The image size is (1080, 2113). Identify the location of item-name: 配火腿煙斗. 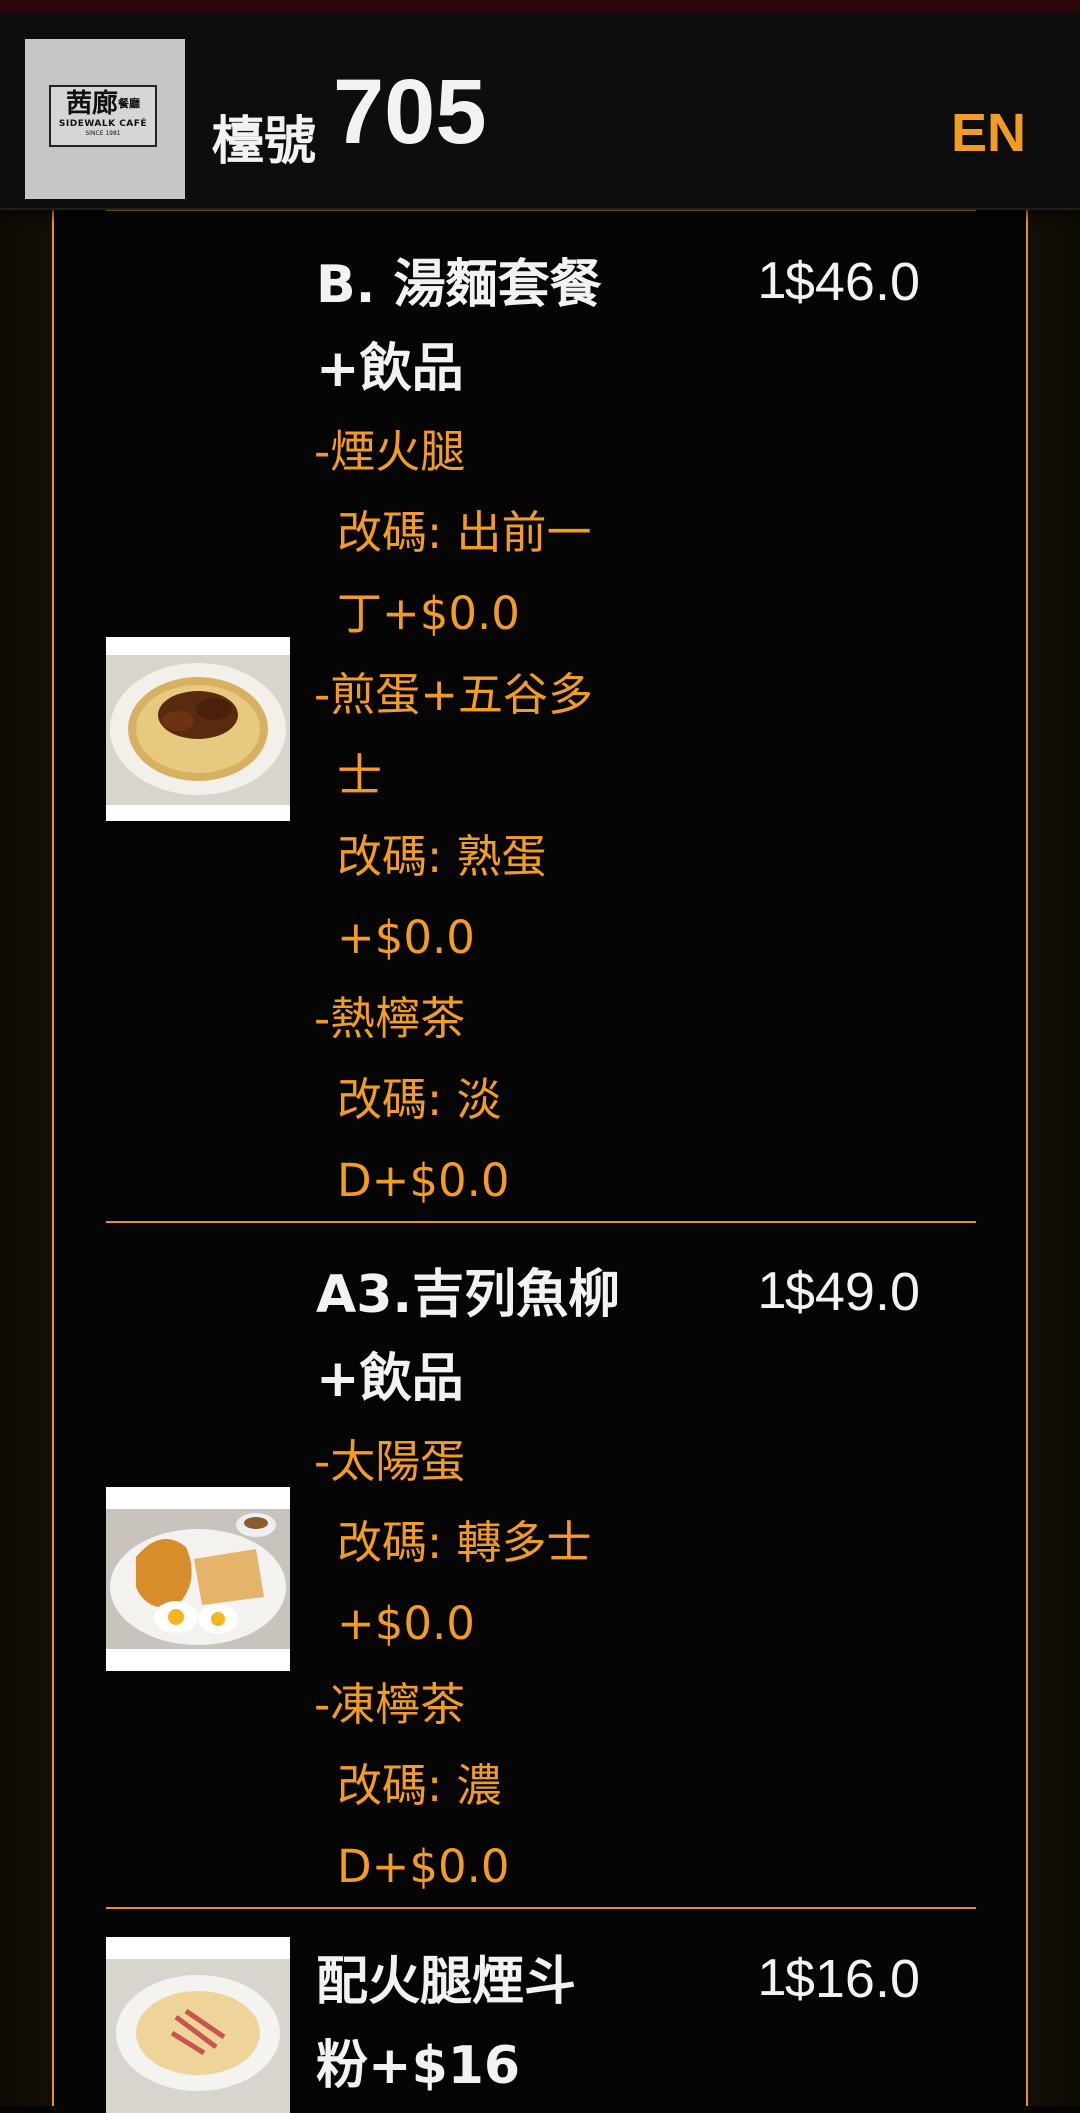
(446, 1982).